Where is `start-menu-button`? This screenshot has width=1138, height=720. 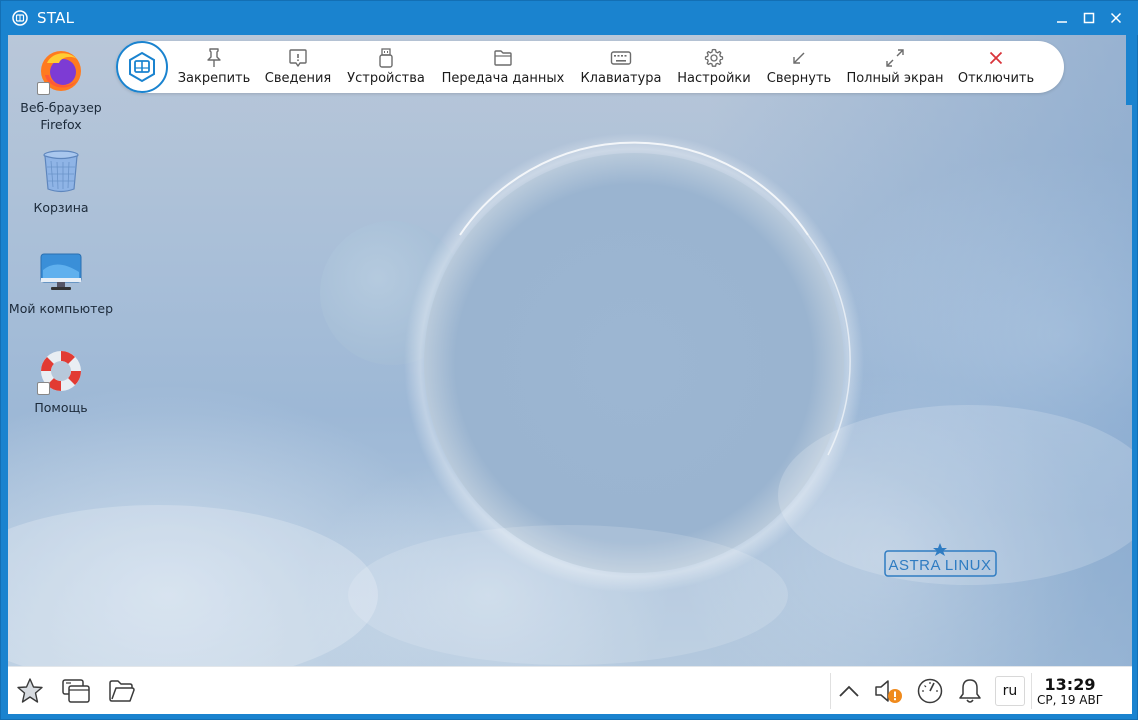 start-menu-button is located at coordinates (30, 691).